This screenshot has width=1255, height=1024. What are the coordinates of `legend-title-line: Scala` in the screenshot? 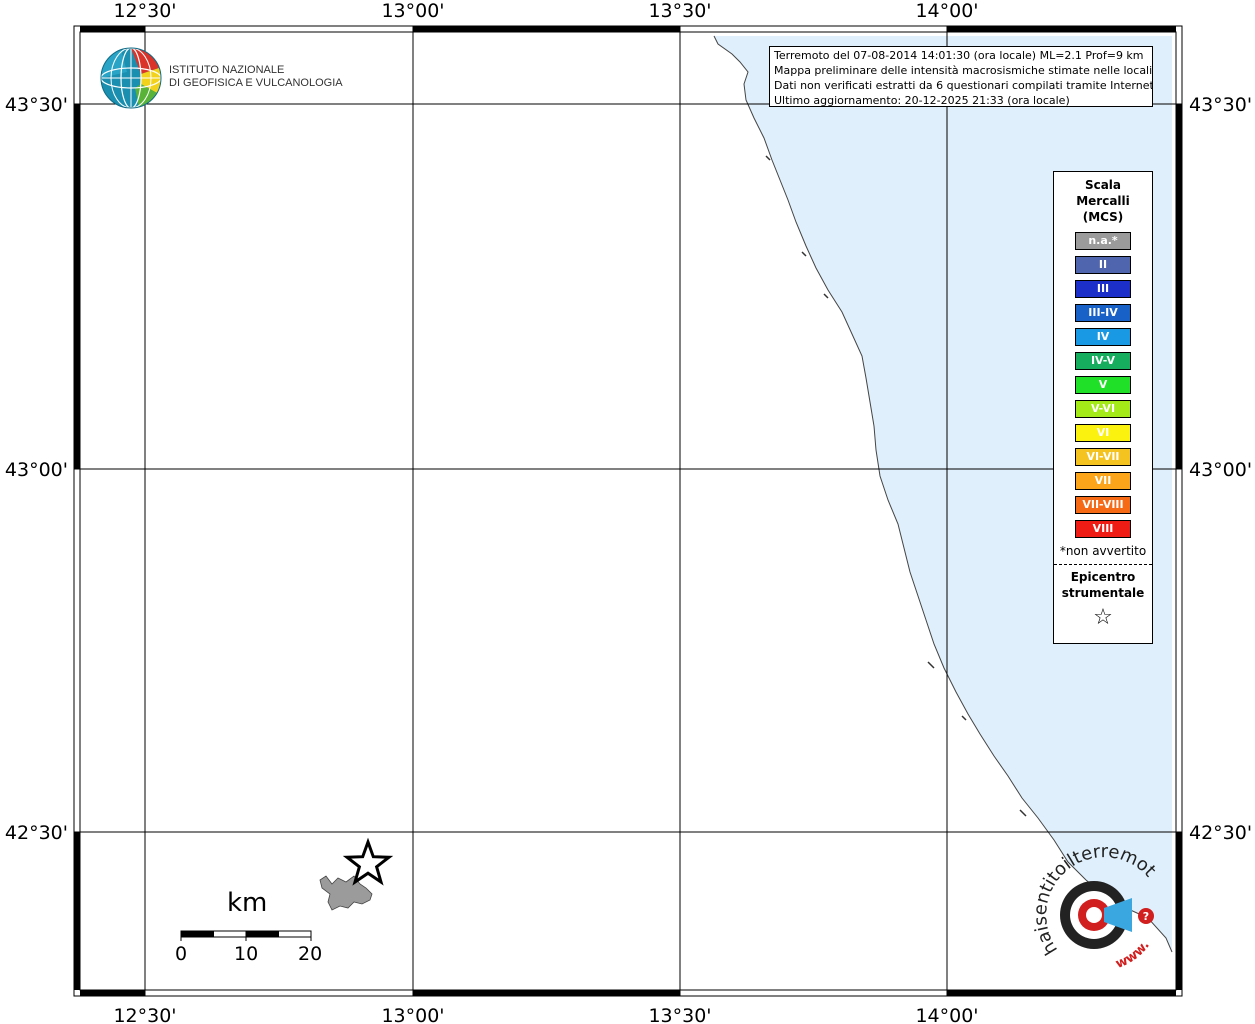 It's located at (1103, 185).